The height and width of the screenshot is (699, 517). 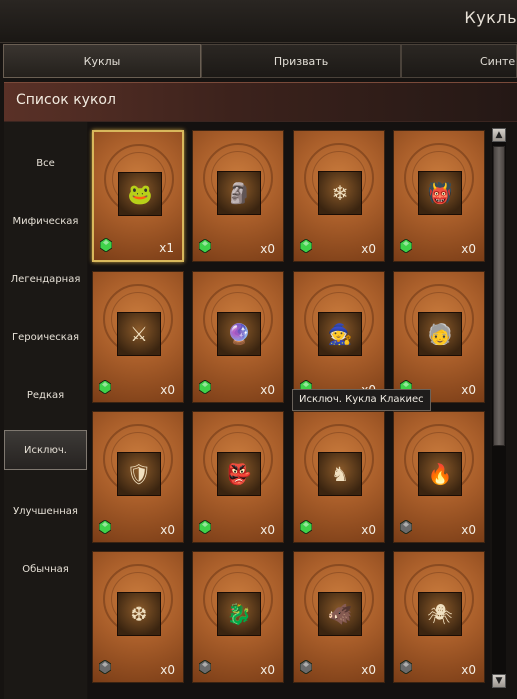 What do you see at coordinates (340, 614) in the screenshot?
I see `horned-beast-doll-icon: 🐗` at bounding box center [340, 614].